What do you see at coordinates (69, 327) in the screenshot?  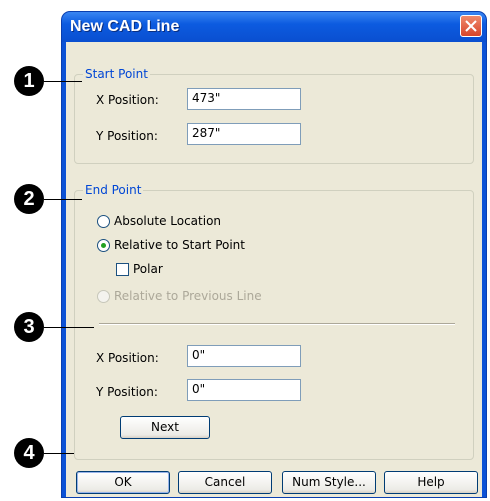 I see `callout-3-leader` at bounding box center [69, 327].